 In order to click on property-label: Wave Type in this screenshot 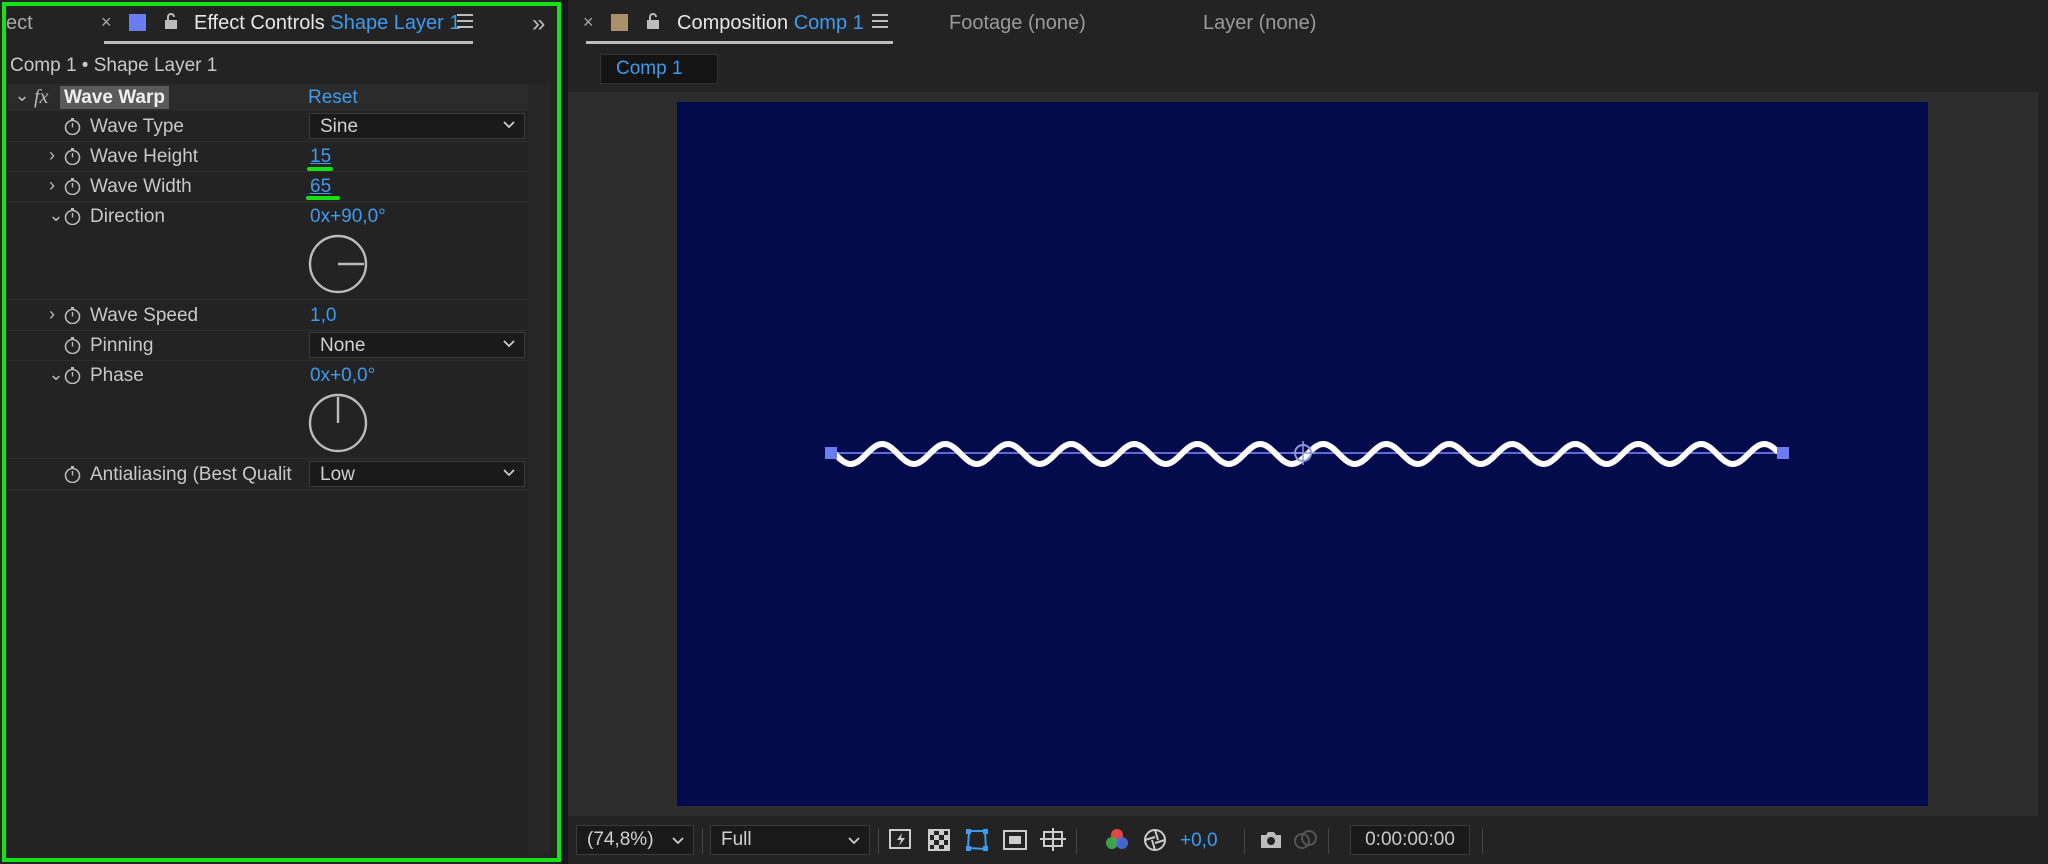, I will do `click(137, 126)`.